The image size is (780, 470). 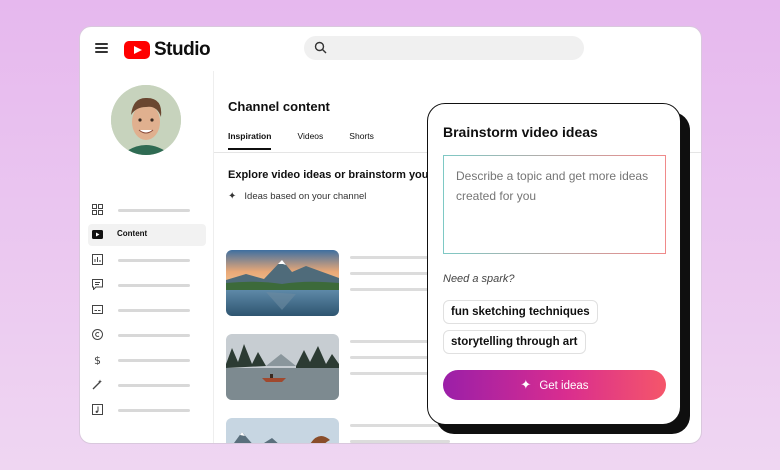 I want to click on top-bar: Studio, so click(x=390, y=49).